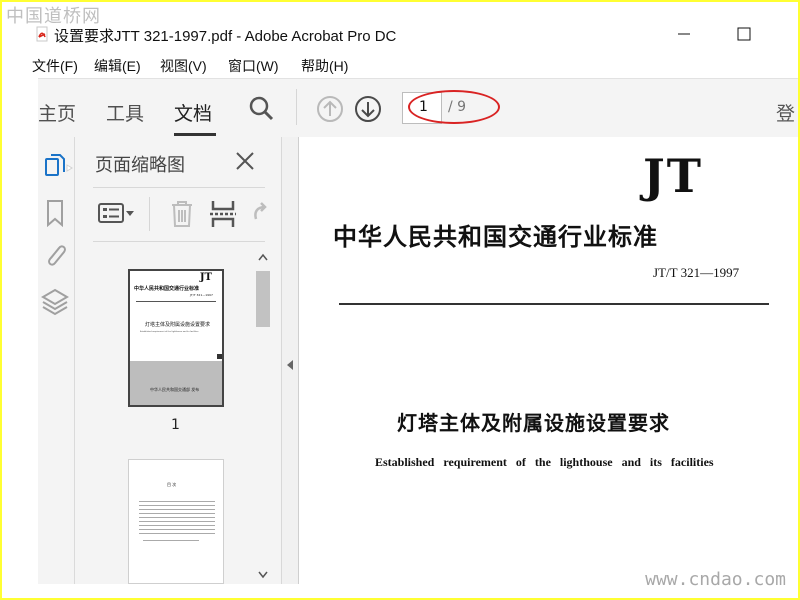  I want to click on rotate-page-icon, so click(259, 214).